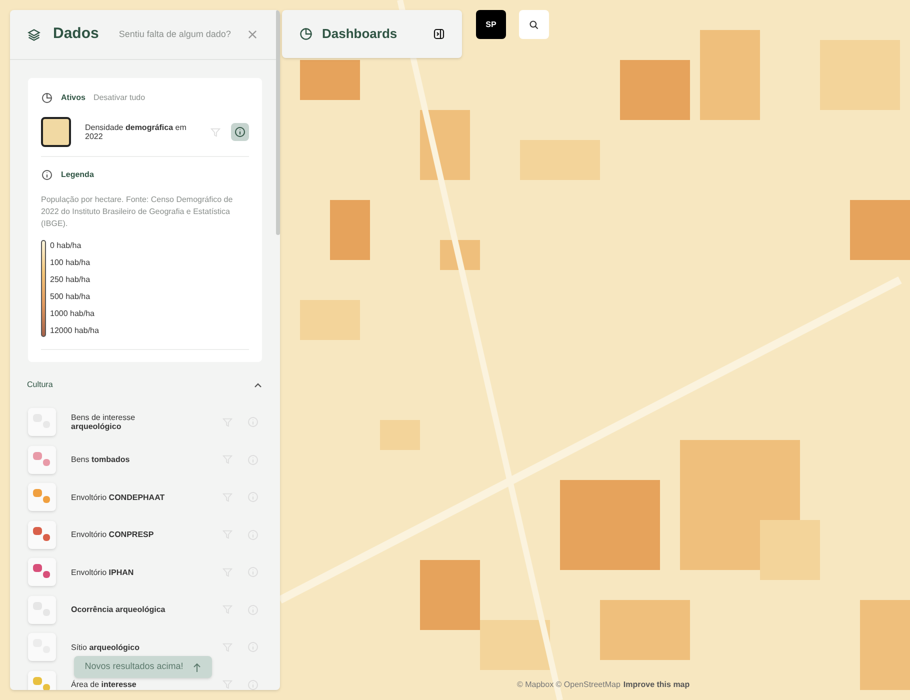 Image resolution: width=910 pixels, height=700 pixels. What do you see at coordinates (73, 98) in the screenshot?
I see `active-heading: Ativos` at bounding box center [73, 98].